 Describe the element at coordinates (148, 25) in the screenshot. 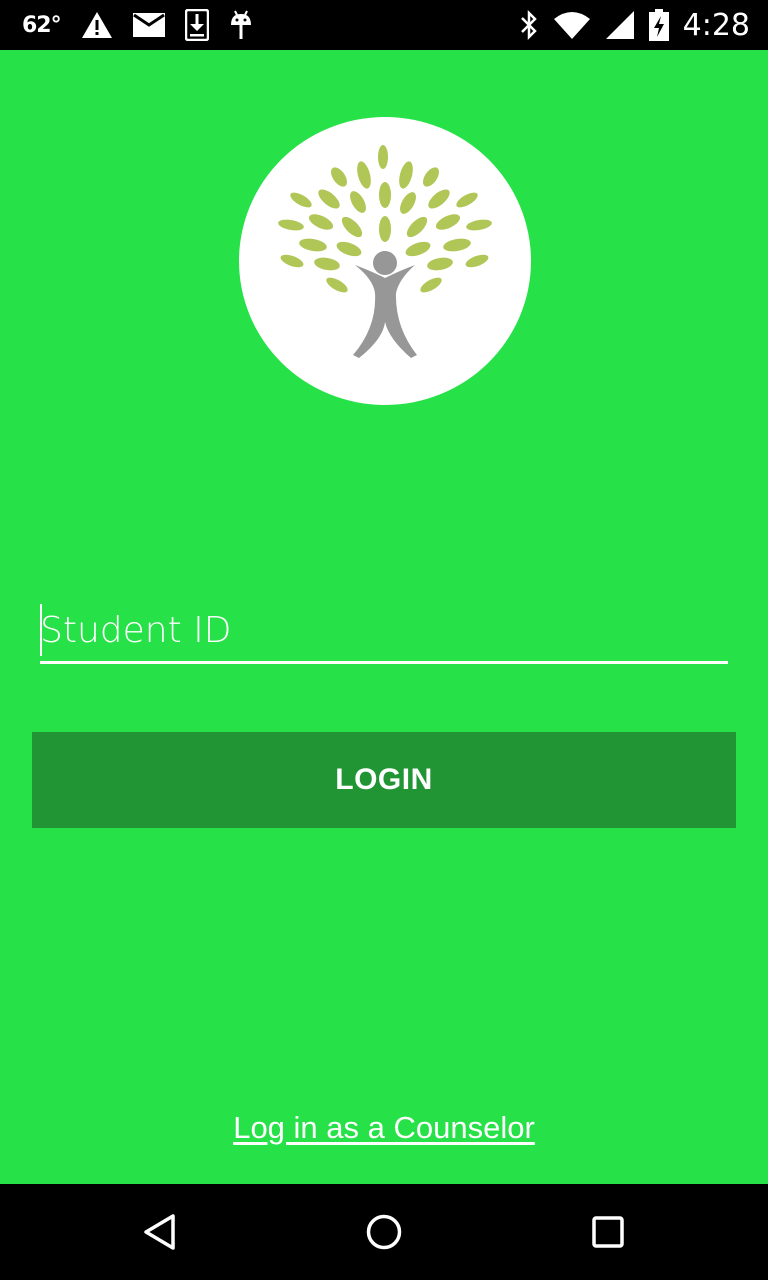

I see `mail-icon` at that location.